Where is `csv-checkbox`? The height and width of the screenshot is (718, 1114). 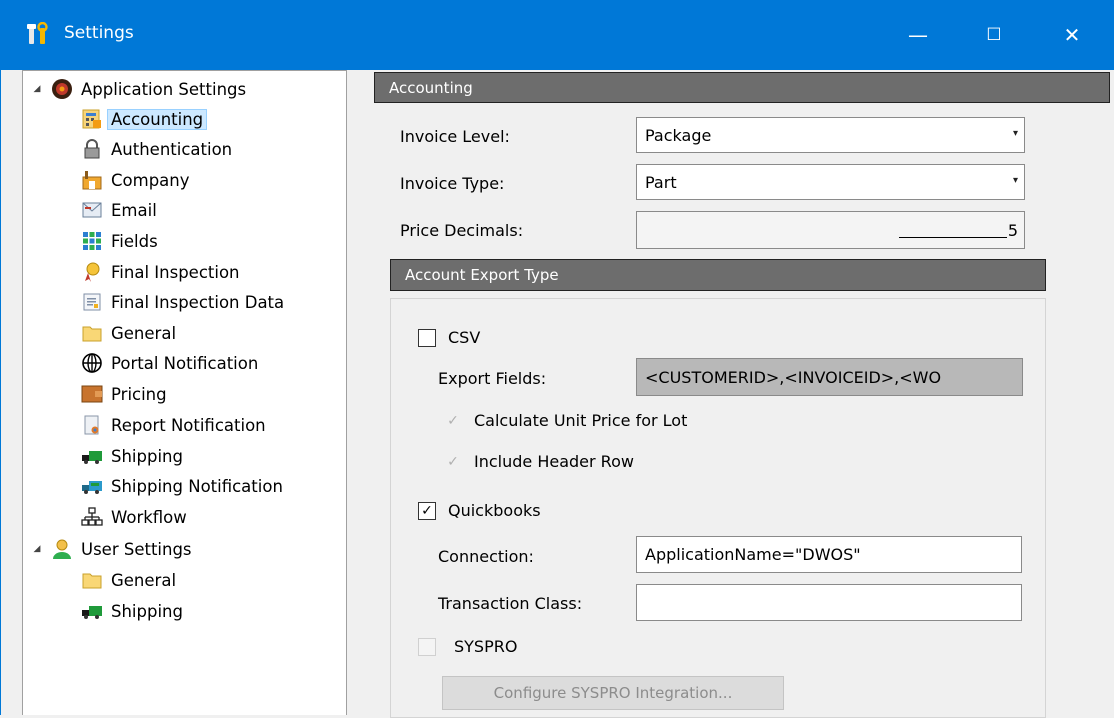
csv-checkbox is located at coordinates (427, 338).